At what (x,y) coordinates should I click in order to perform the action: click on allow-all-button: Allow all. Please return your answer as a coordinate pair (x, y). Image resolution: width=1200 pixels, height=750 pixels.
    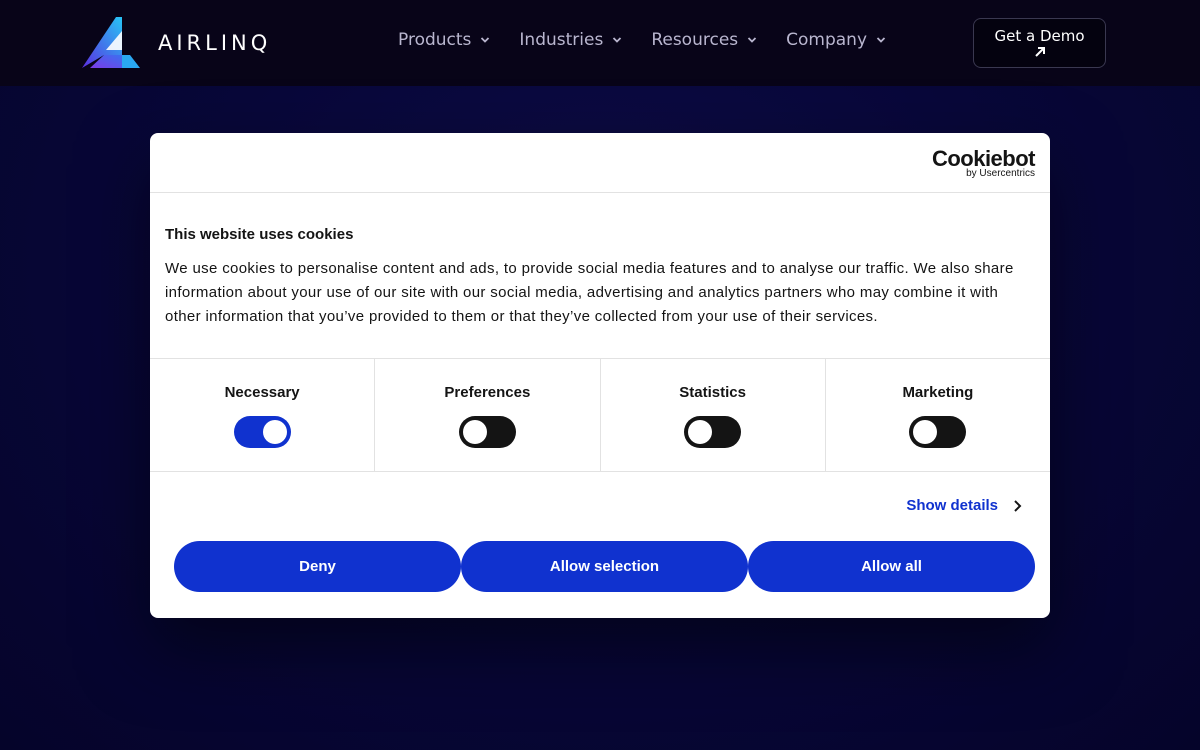
    Looking at the image, I should click on (891, 566).